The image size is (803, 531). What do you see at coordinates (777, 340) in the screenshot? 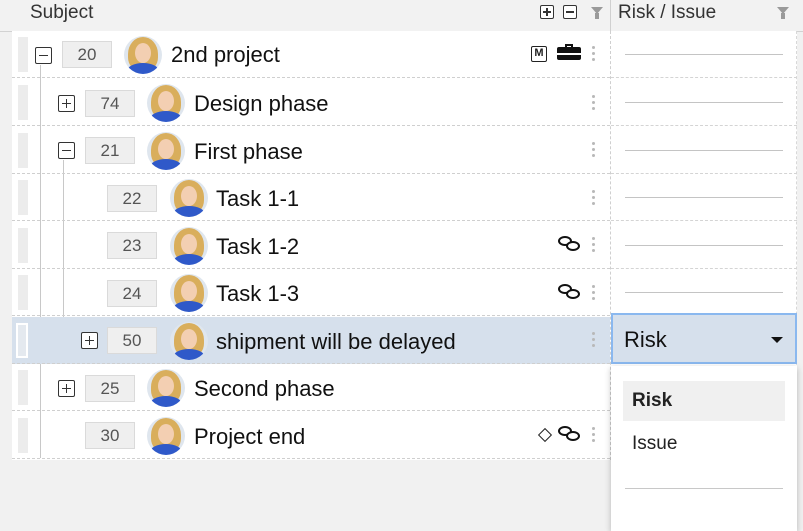
I see `chevron-down-icon` at bounding box center [777, 340].